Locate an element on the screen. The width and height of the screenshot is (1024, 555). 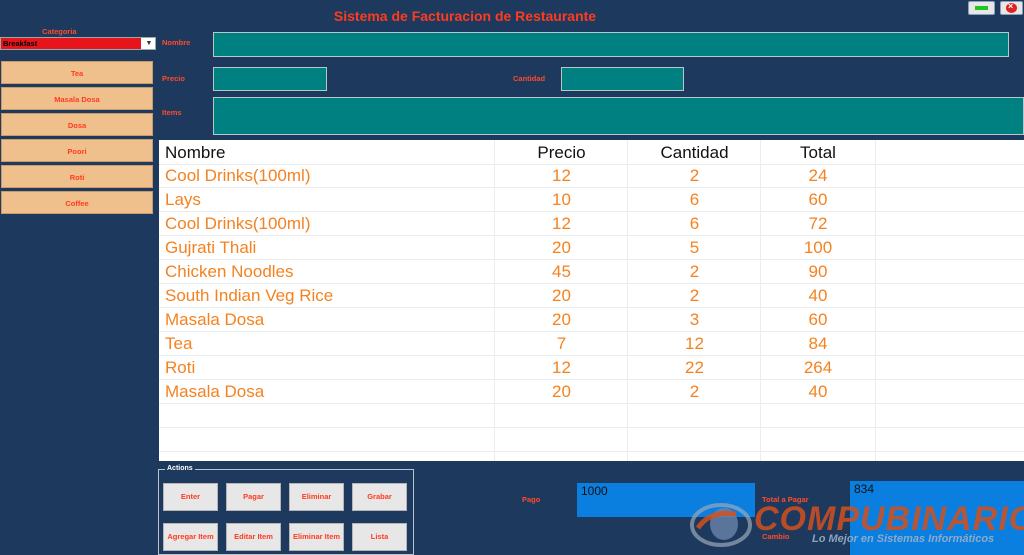
agregar-item-button: Agregar Item is located at coordinates (190, 537).